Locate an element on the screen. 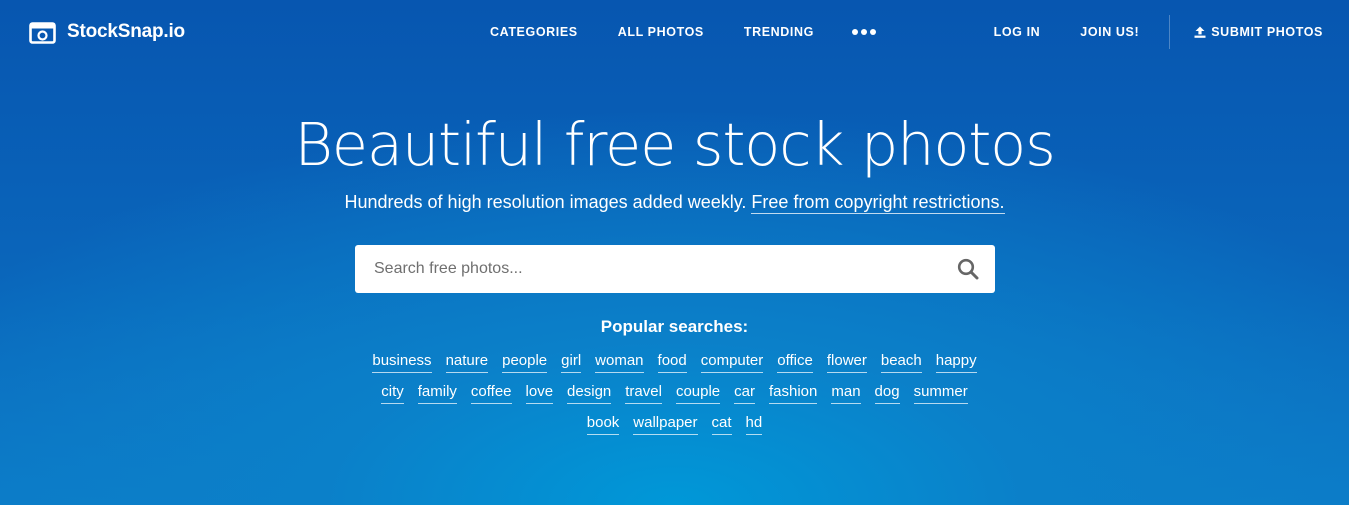 This screenshot has width=1349, height=505. main-nav: CATEGORIES ALL PHOTOS TRENDING is located at coordinates (683, 32).